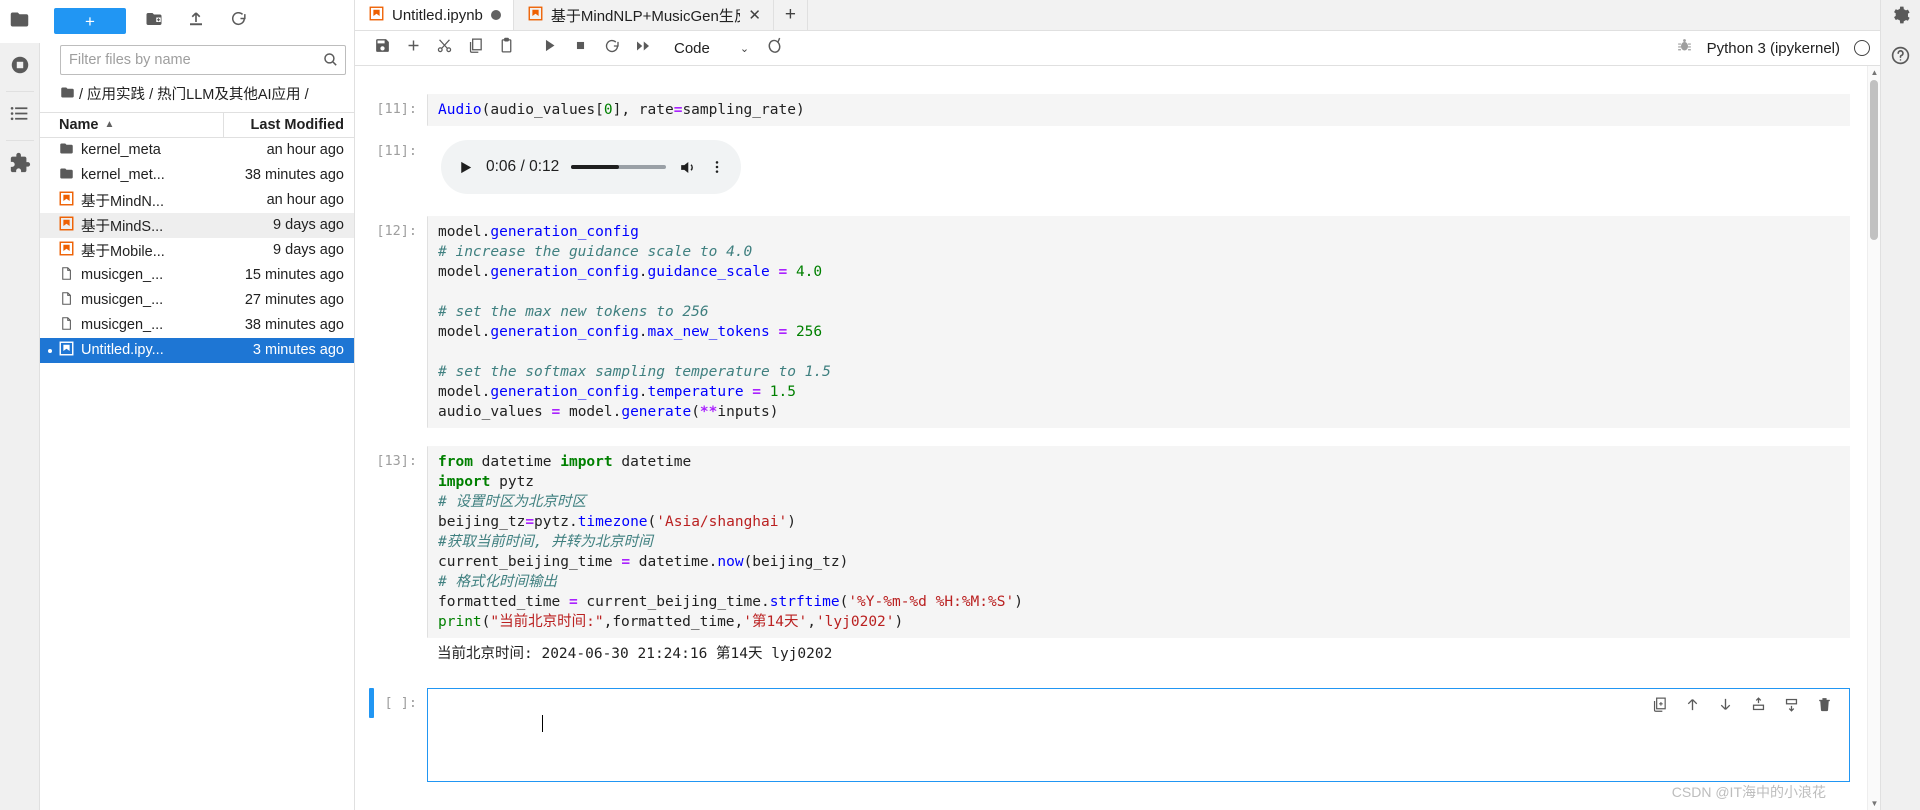  I want to click on file-modified-cell: 27 minutes ago, so click(294, 300).